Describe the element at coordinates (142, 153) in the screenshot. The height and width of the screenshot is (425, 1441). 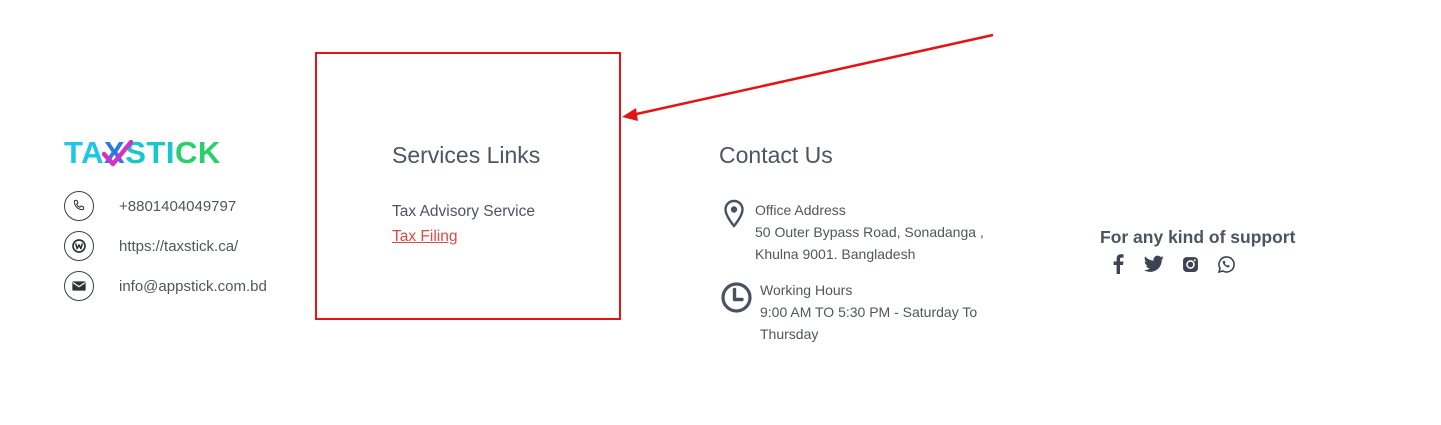
I see `brand-logo: TAX STICK` at that location.